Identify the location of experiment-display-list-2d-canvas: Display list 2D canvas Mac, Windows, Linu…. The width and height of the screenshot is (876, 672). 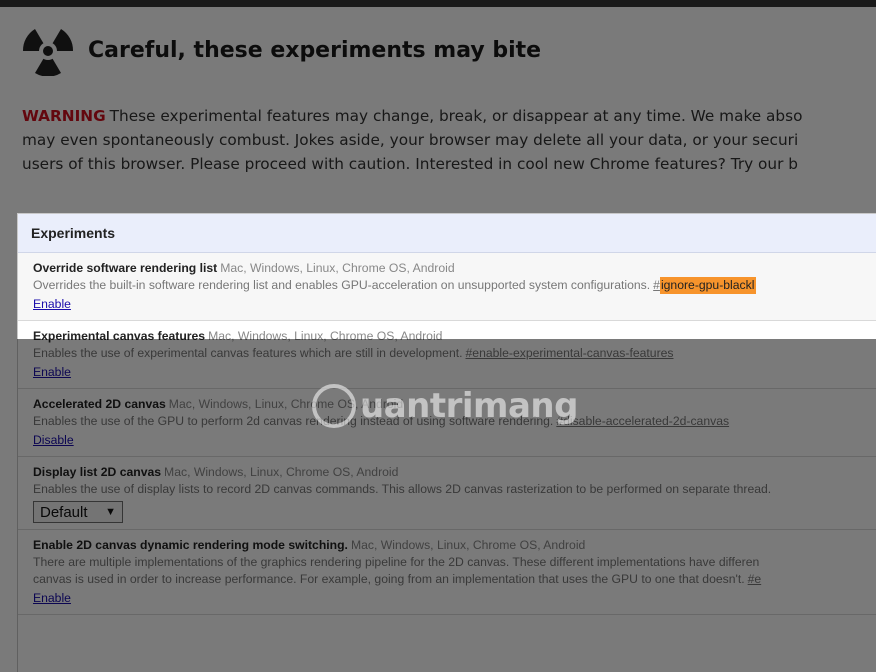
(447, 493).